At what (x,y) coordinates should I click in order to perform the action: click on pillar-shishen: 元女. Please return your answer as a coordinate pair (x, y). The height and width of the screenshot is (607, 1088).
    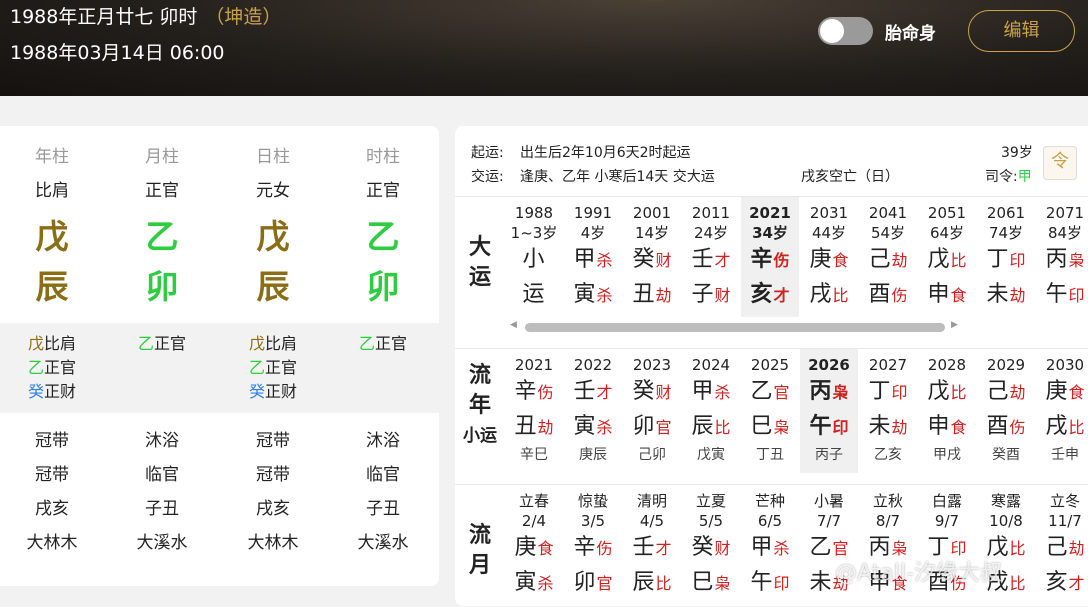
    Looking at the image, I should click on (273, 191).